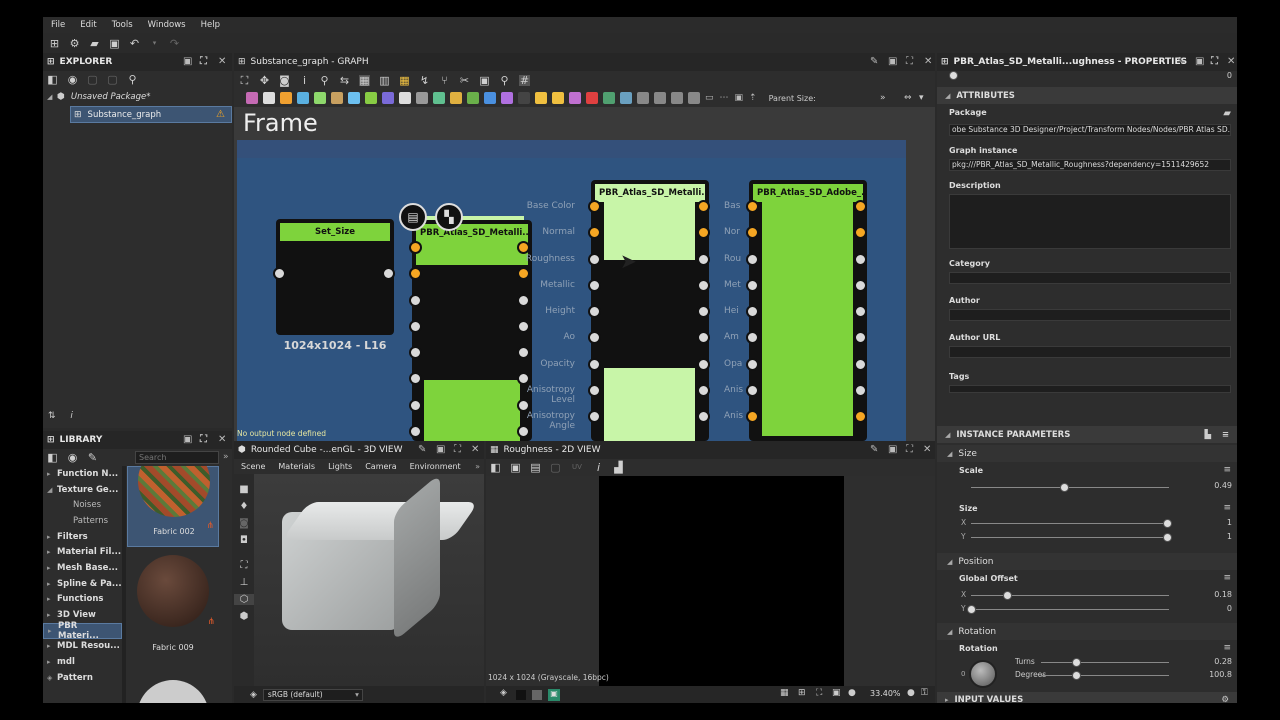 The height and width of the screenshot is (720, 1280). I want to click on doc-badge-icon: ▤, so click(413, 217).